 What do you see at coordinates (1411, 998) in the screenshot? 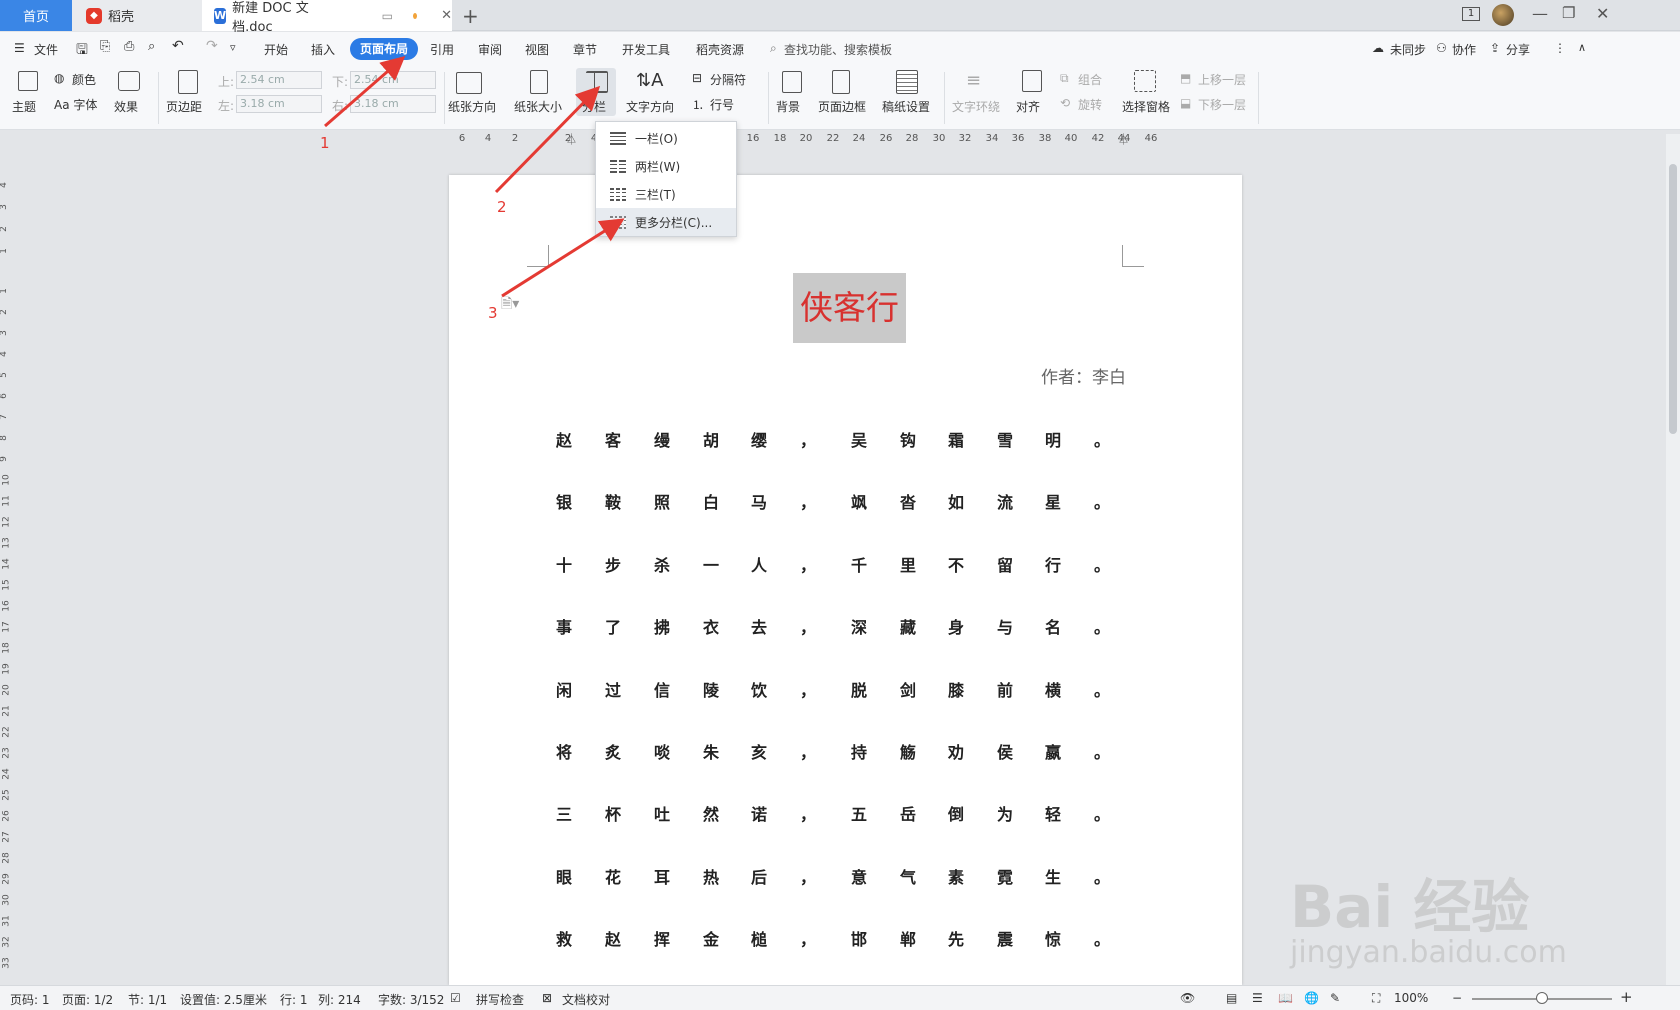
I see `zoom-level: 100%` at bounding box center [1411, 998].